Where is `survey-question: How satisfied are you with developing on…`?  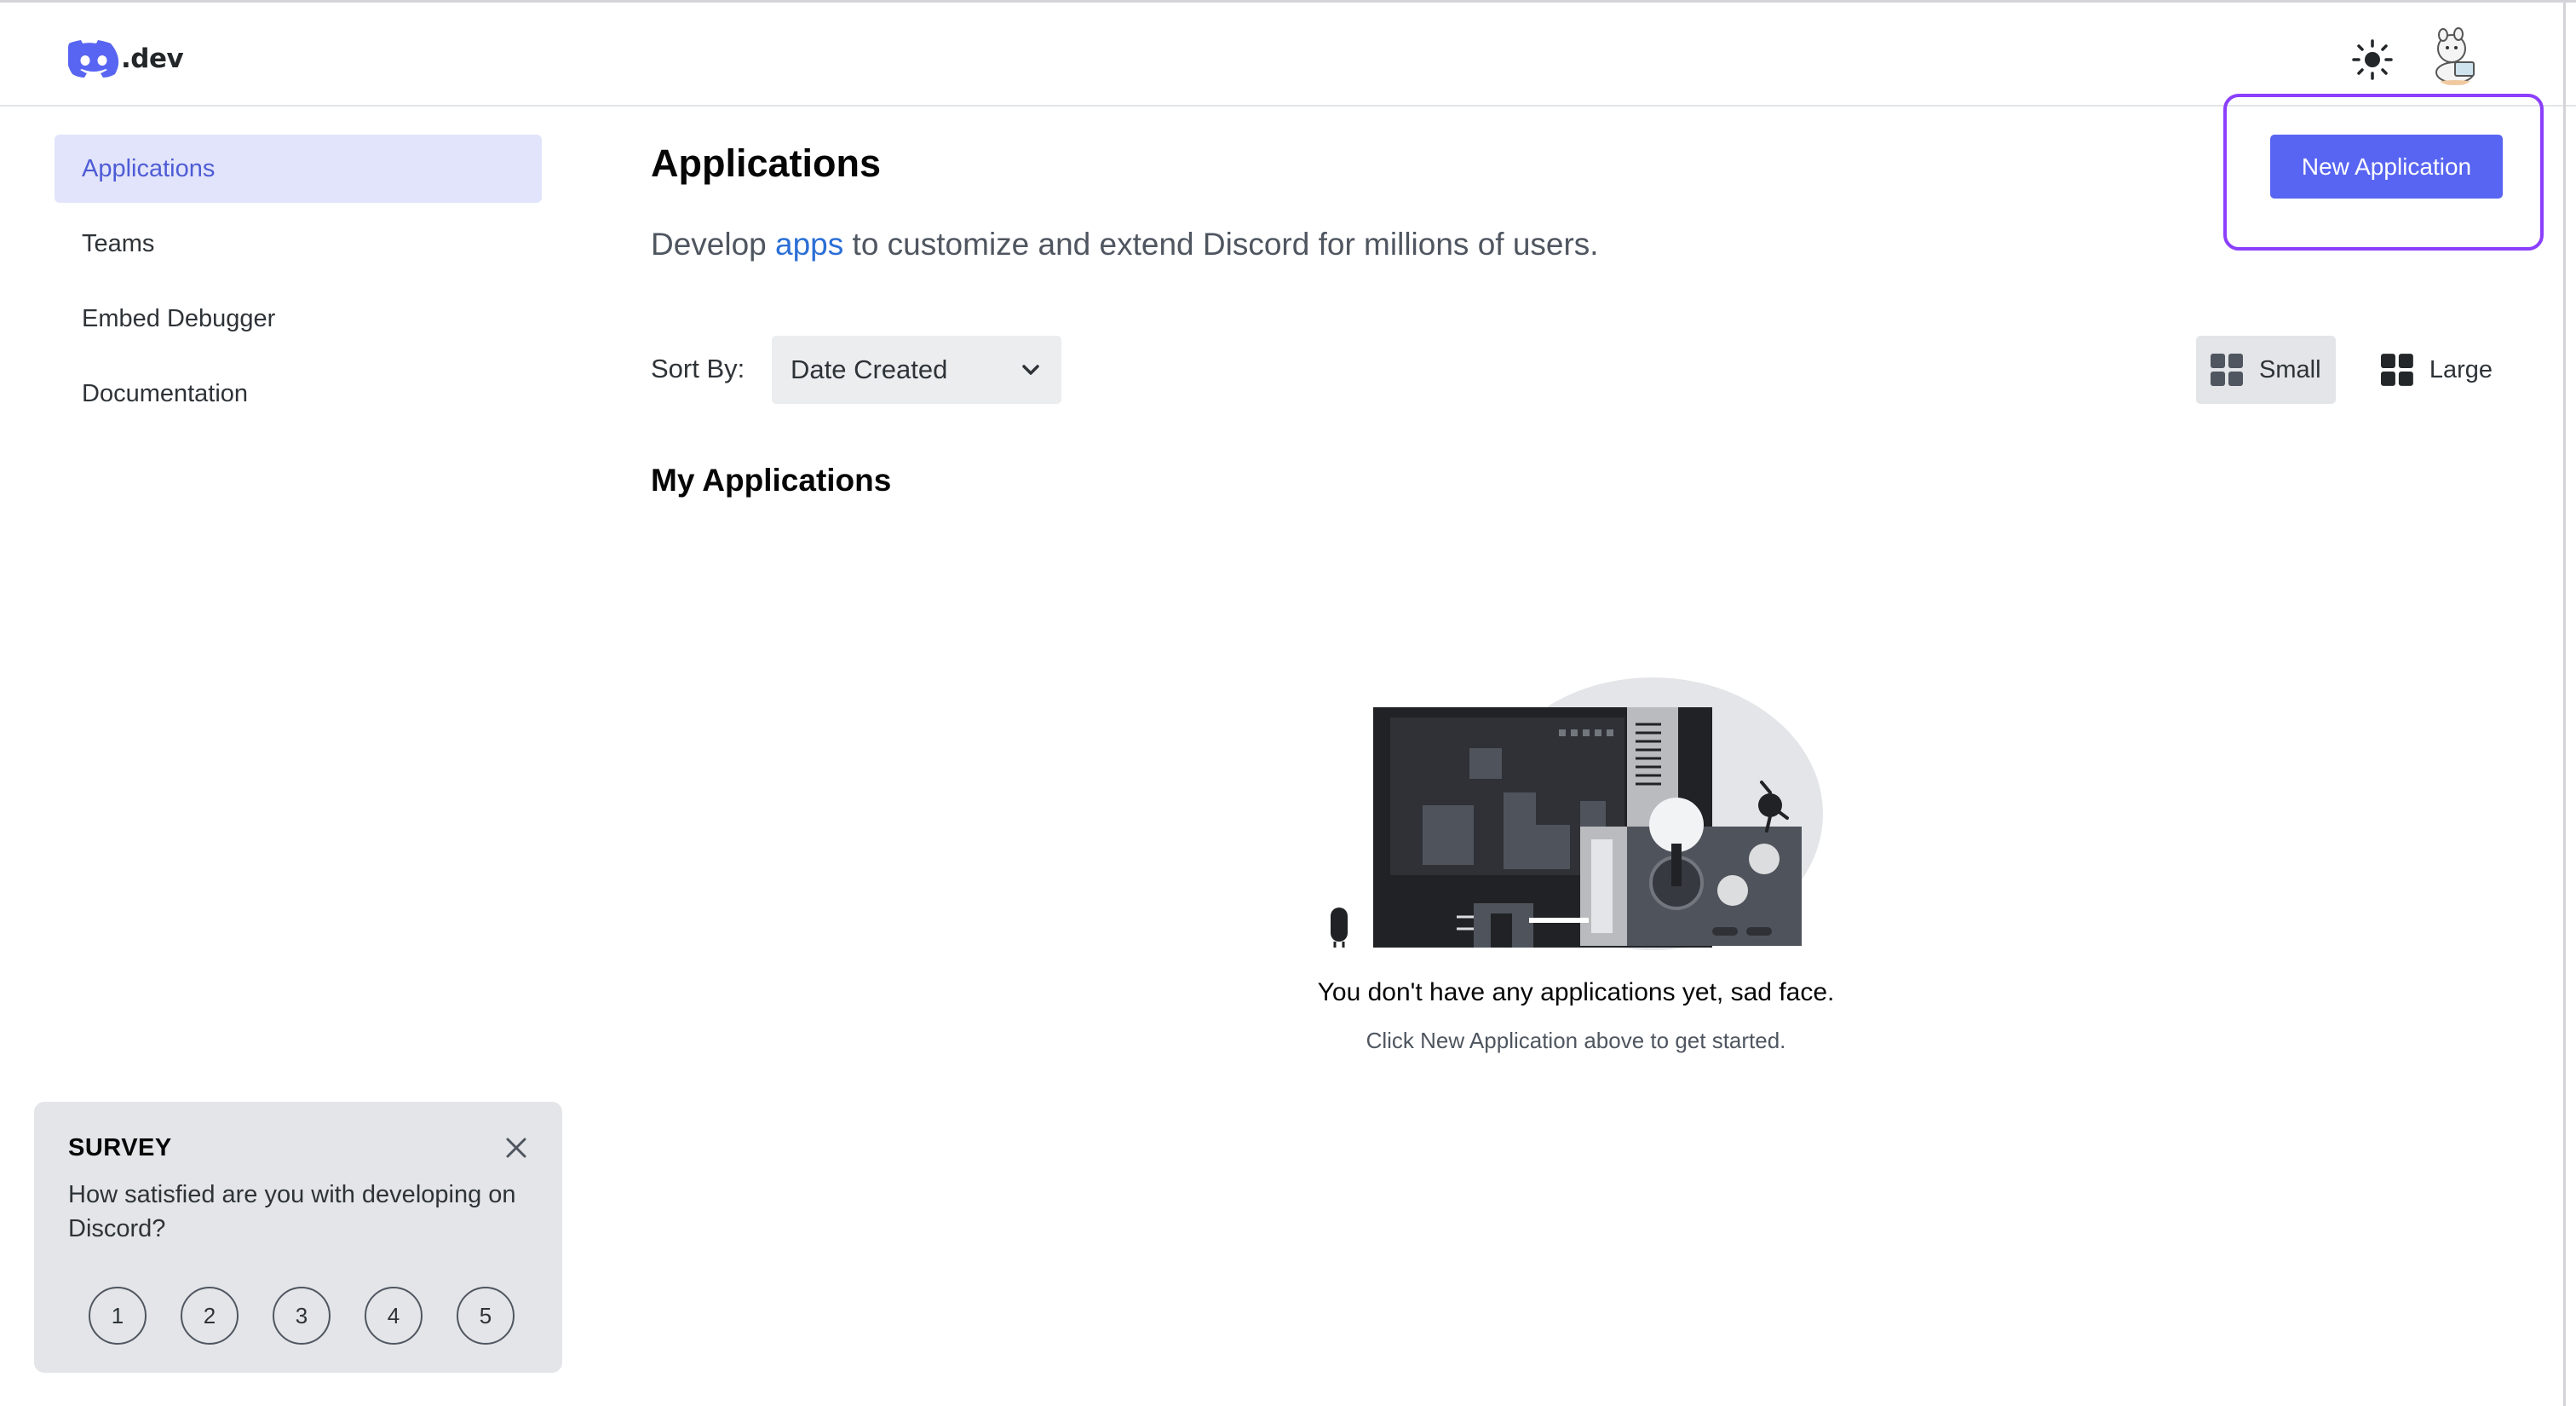
survey-question: How satisfied are you with developing on… is located at coordinates (292, 1211).